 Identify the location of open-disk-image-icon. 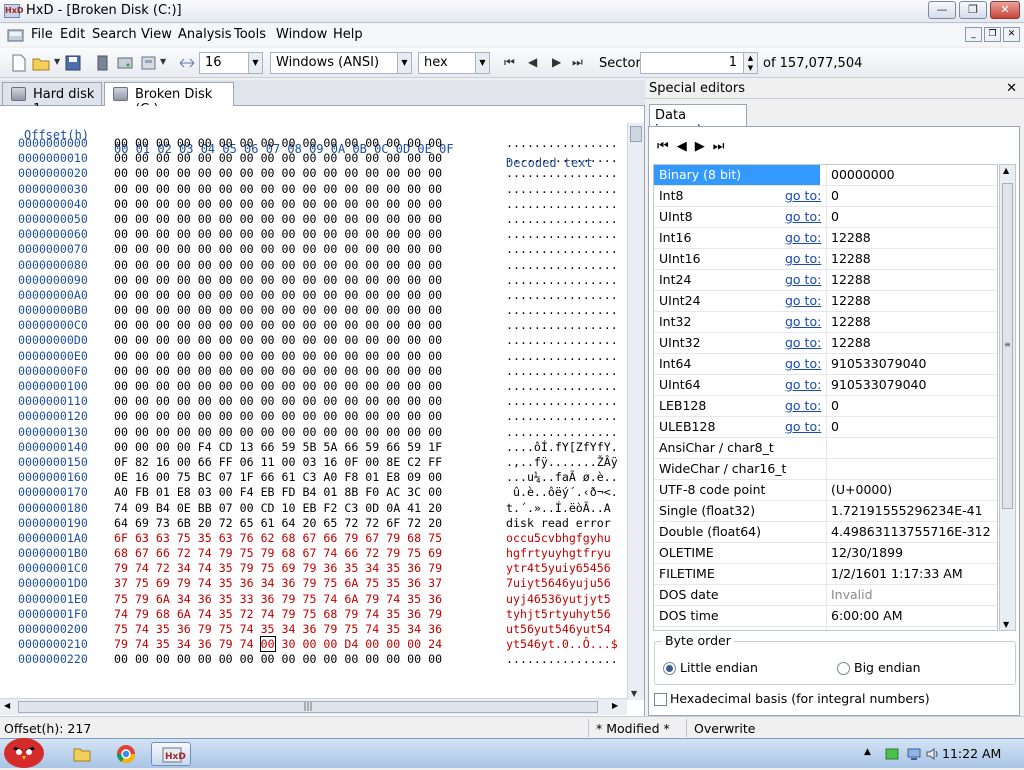
(149, 63).